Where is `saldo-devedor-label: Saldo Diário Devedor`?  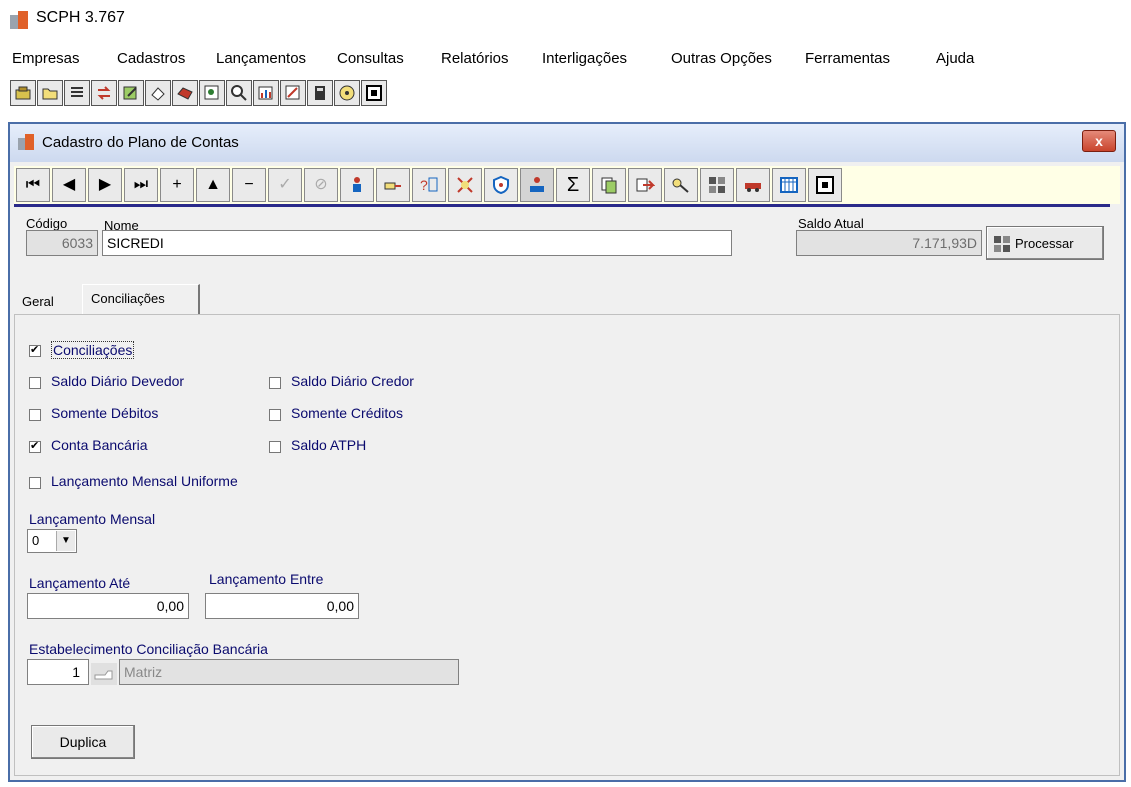
saldo-devedor-label: Saldo Diário Devedor is located at coordinates (118, 381).